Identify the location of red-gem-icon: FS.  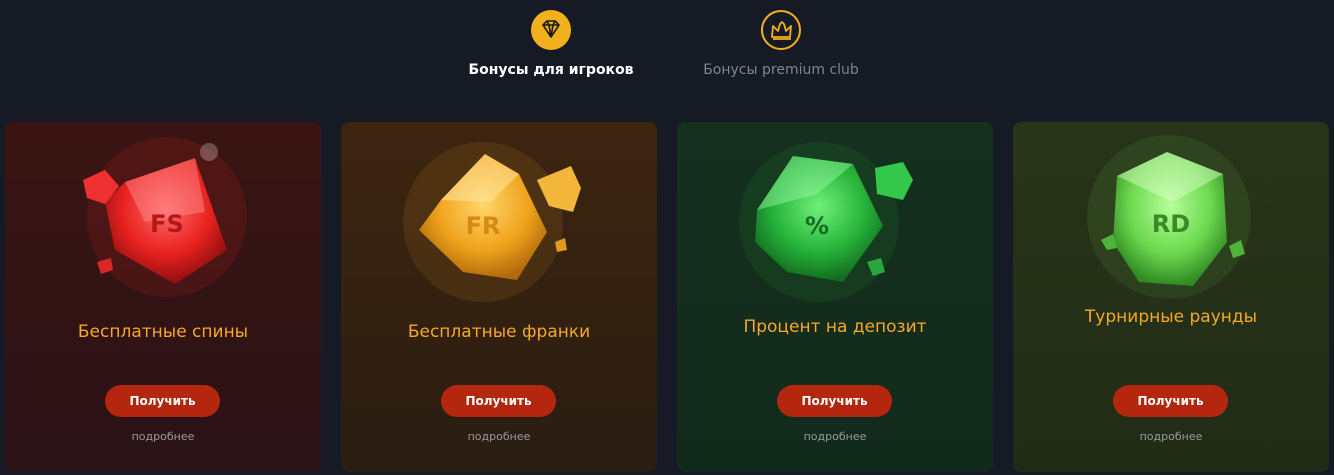
(165, 217).